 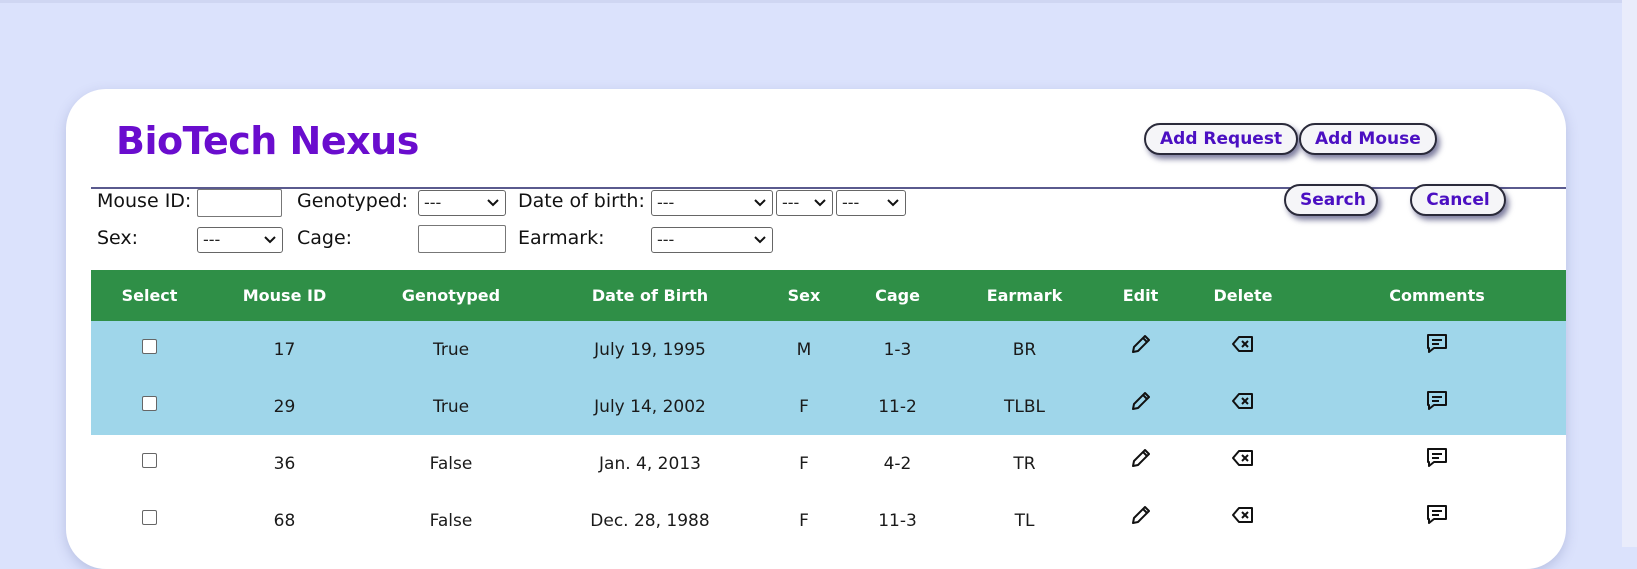 I want to click on genotyped-filter-select: ---, so click(x=462, y=203).